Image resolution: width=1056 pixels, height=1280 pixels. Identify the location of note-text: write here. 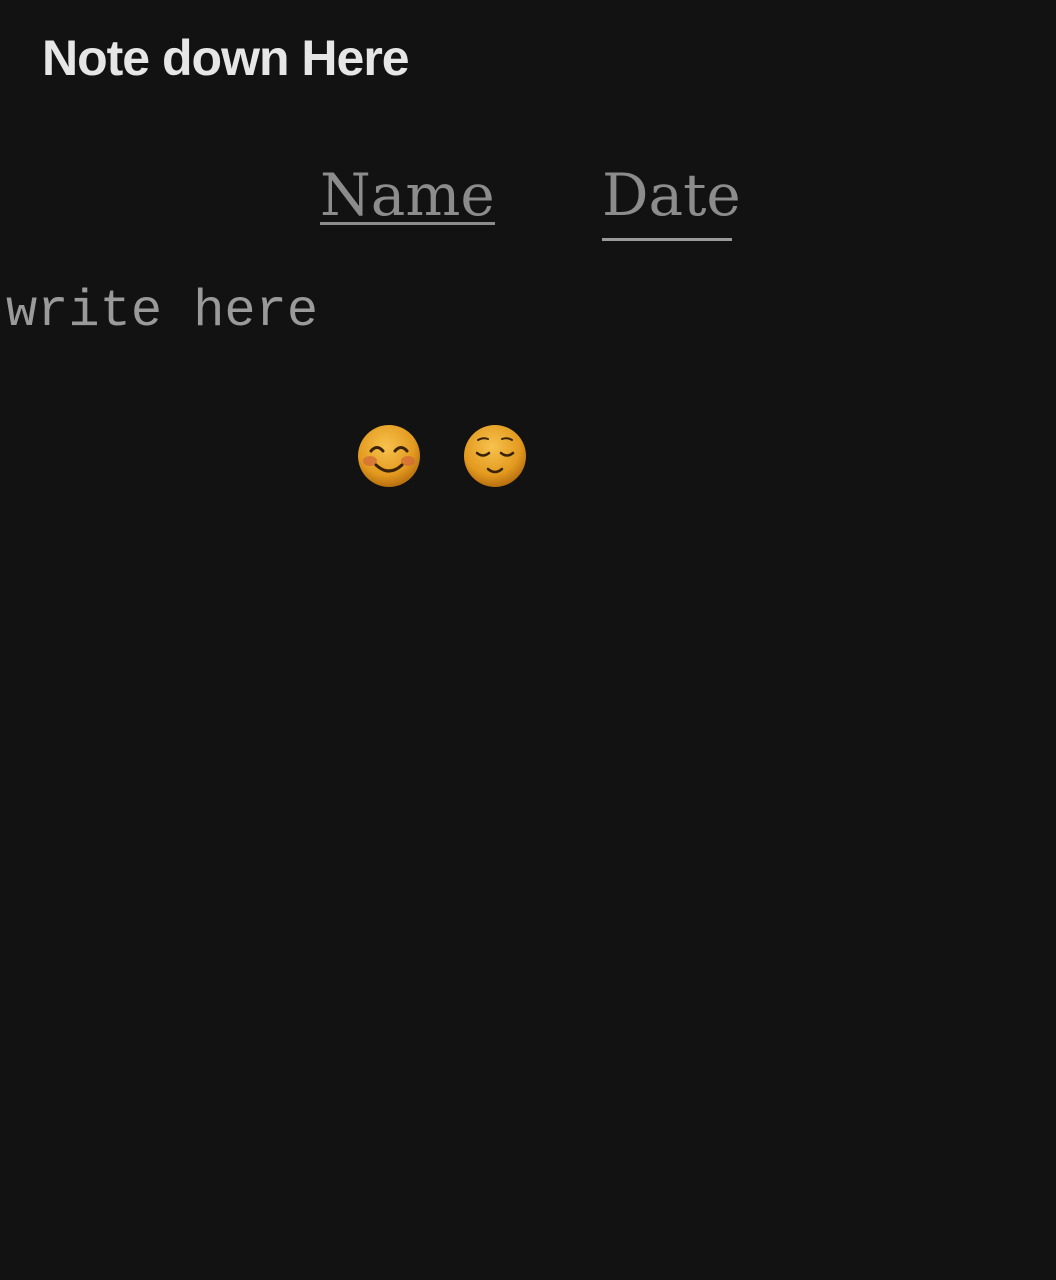
(162, 311).